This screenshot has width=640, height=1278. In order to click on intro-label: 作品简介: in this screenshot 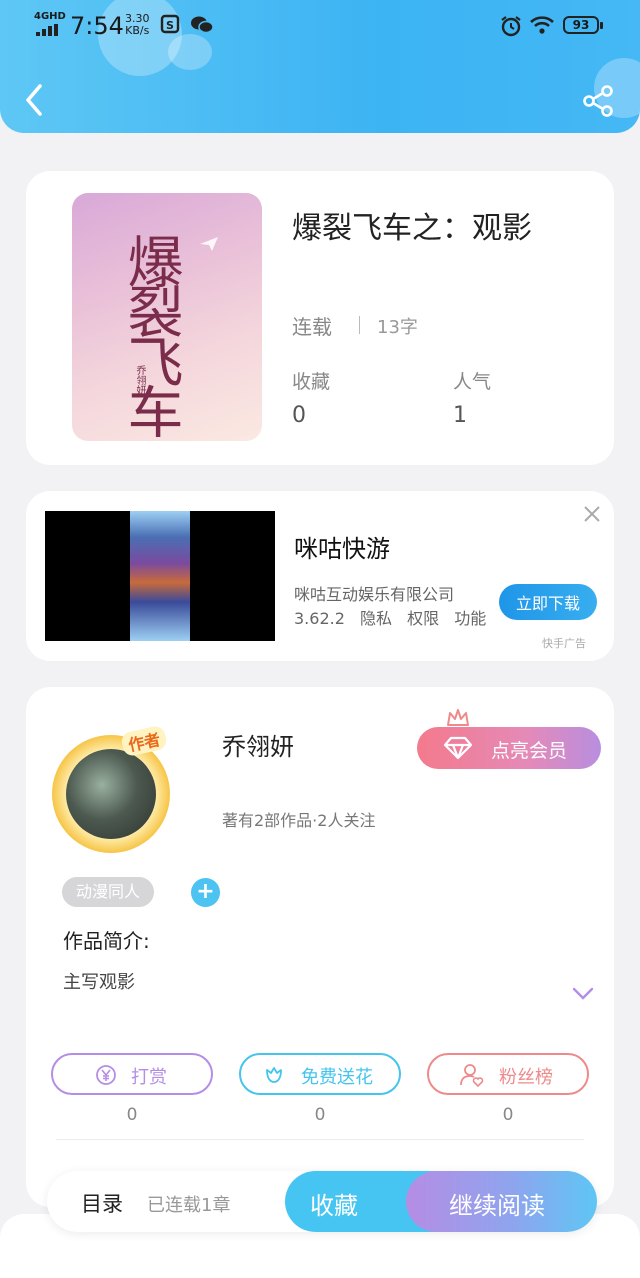, I will do `click(106, 941)`.